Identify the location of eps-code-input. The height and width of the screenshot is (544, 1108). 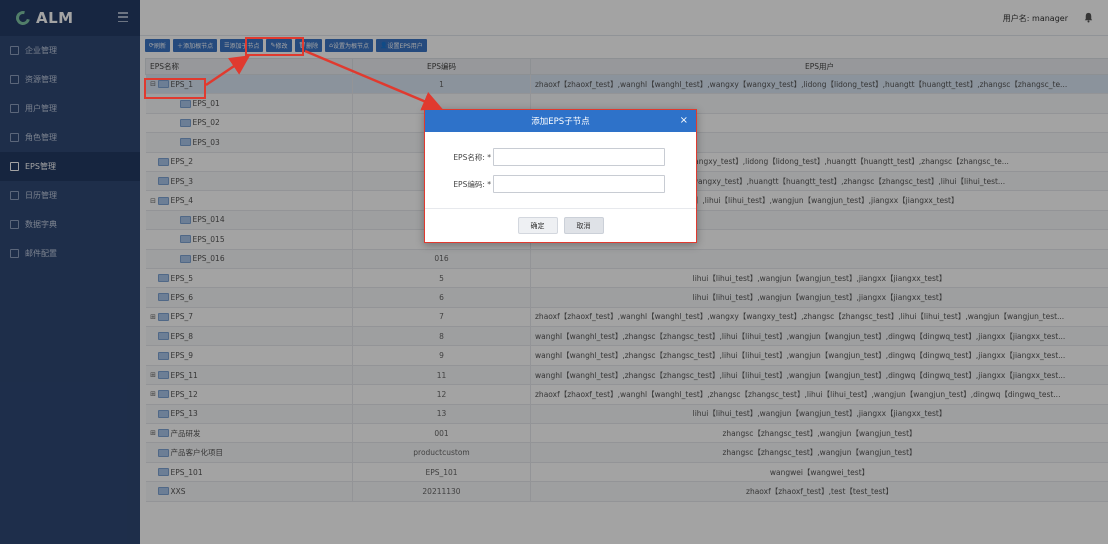
(579, 184).